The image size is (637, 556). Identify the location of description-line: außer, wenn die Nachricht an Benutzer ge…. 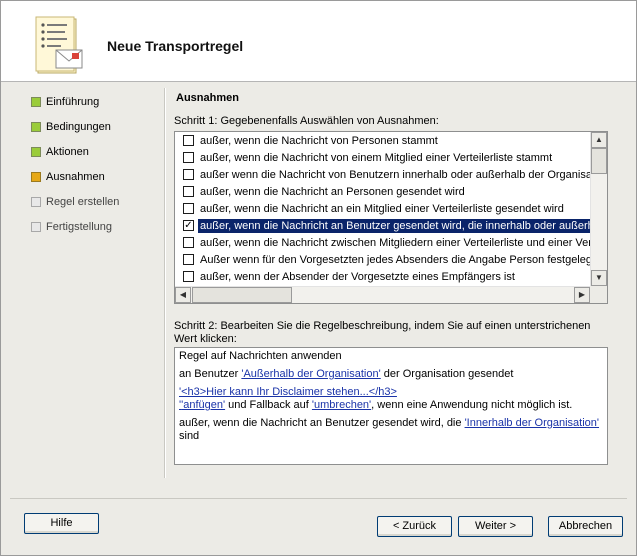
(391, 430).